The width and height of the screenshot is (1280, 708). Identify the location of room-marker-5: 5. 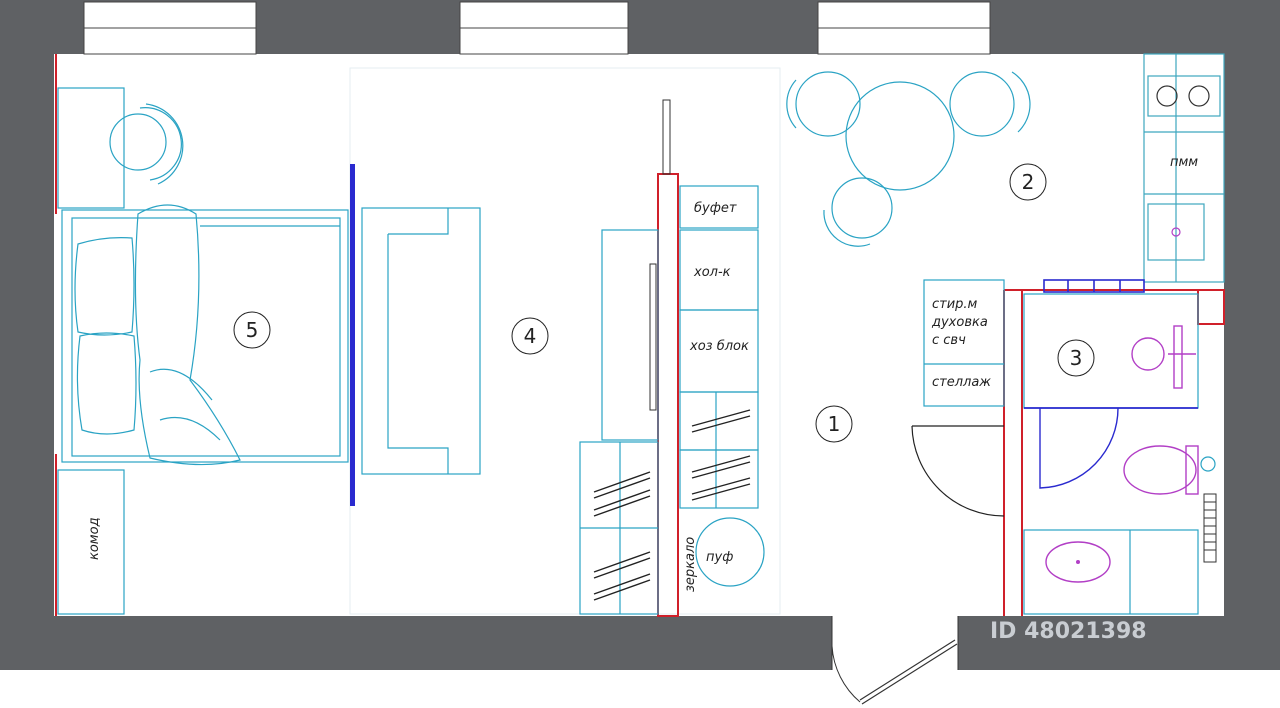
(252, 330).